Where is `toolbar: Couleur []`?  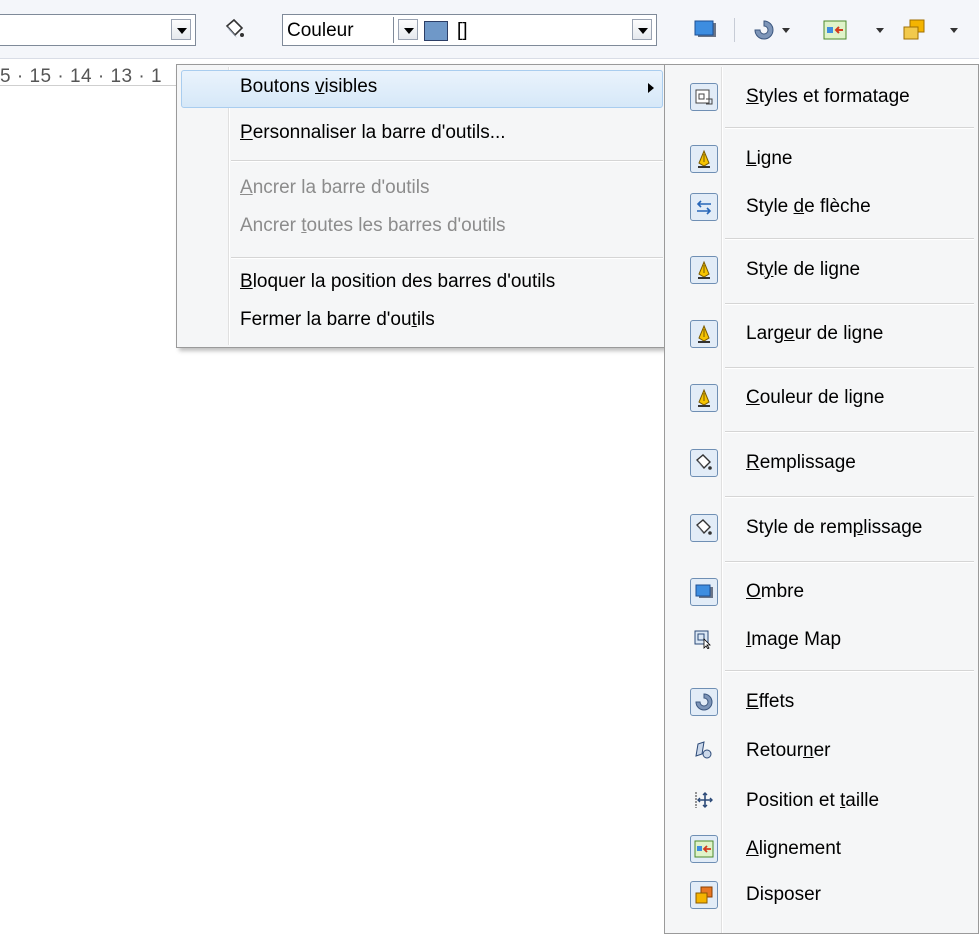 toolbar: Couleur [] is located at coordinates (489, 29).